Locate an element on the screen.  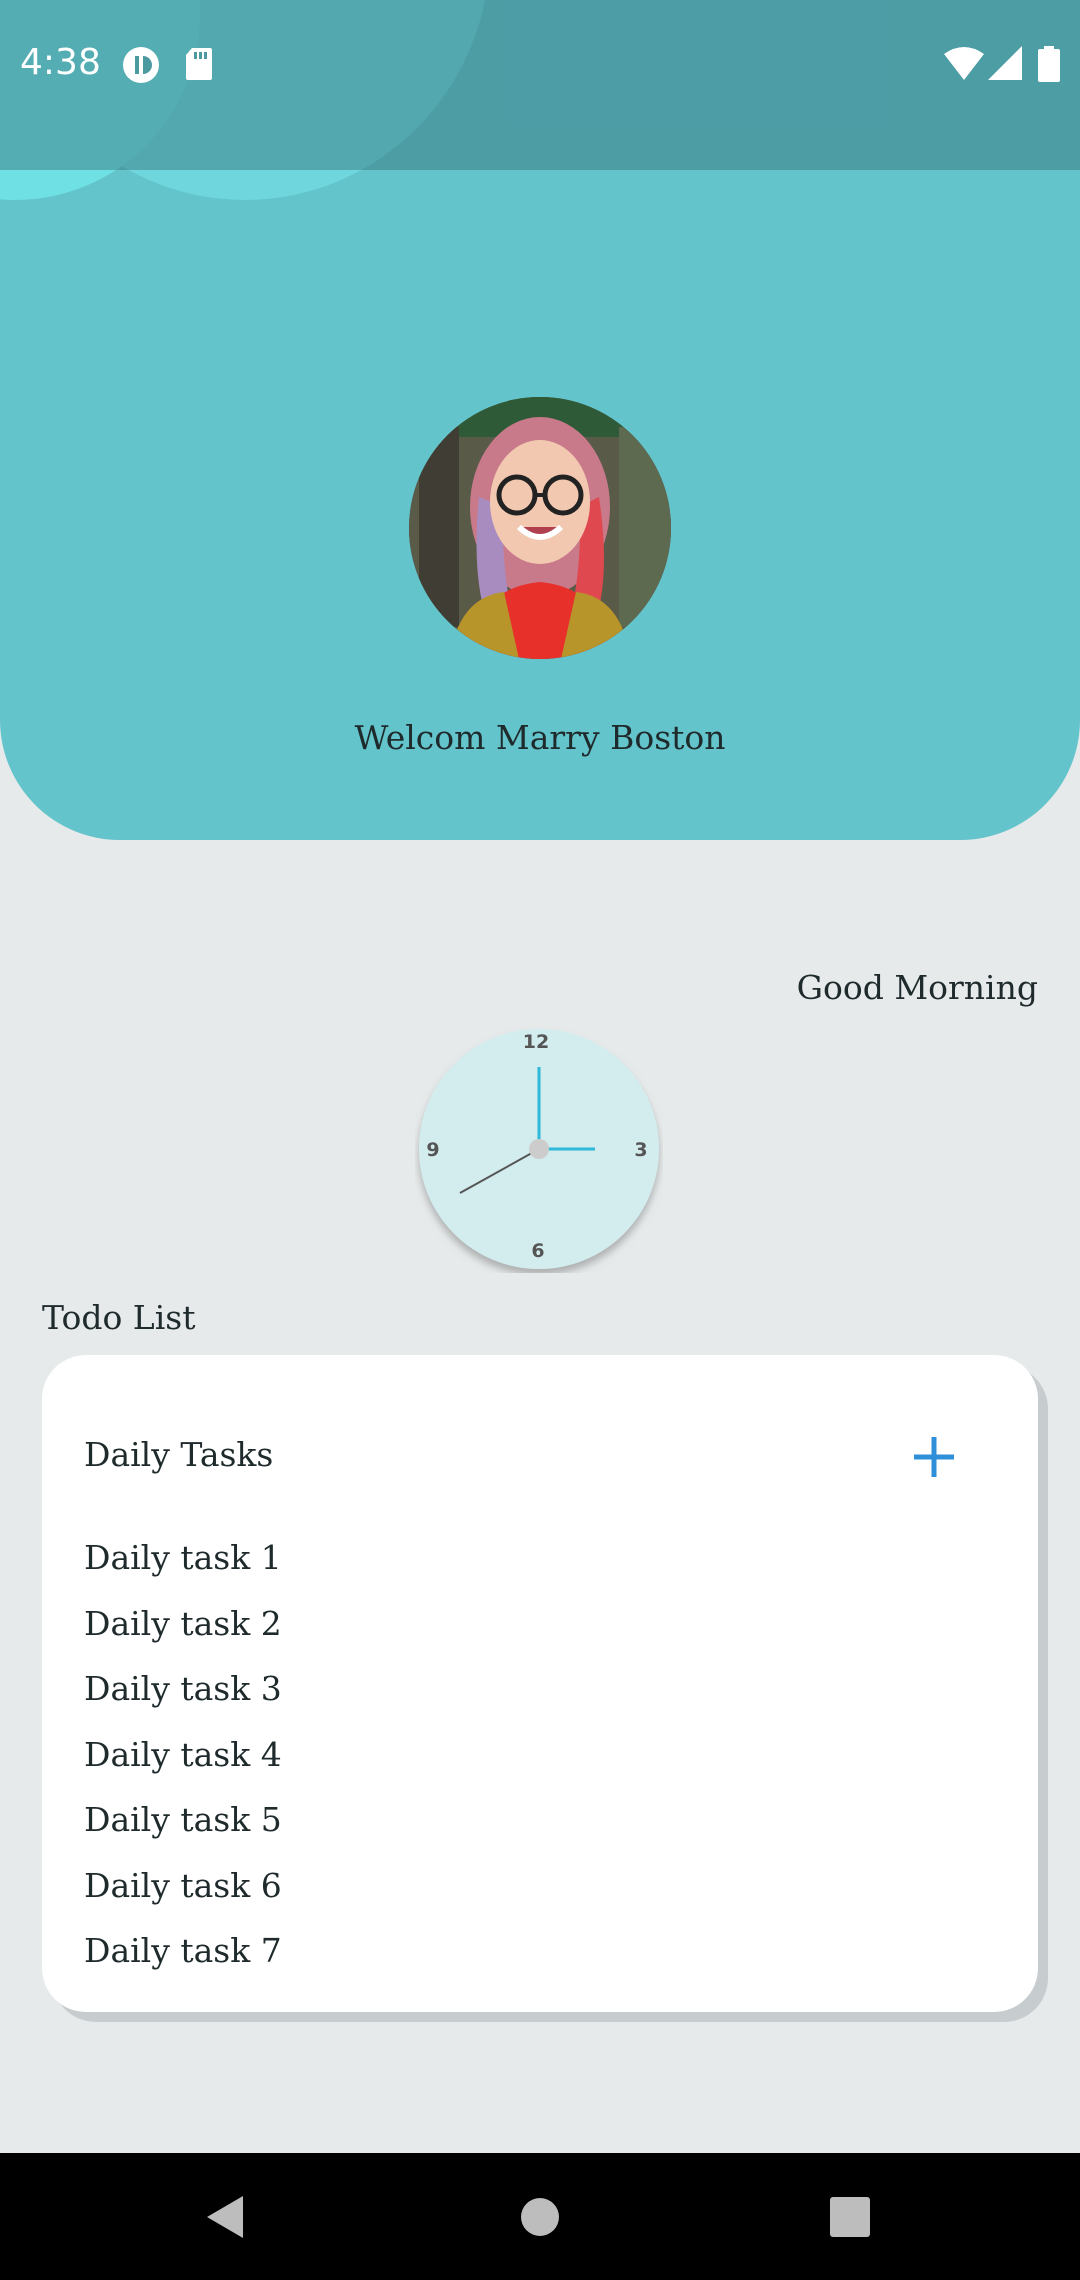
list-item: Daily task 7 is located at coordinates (183, 1951).